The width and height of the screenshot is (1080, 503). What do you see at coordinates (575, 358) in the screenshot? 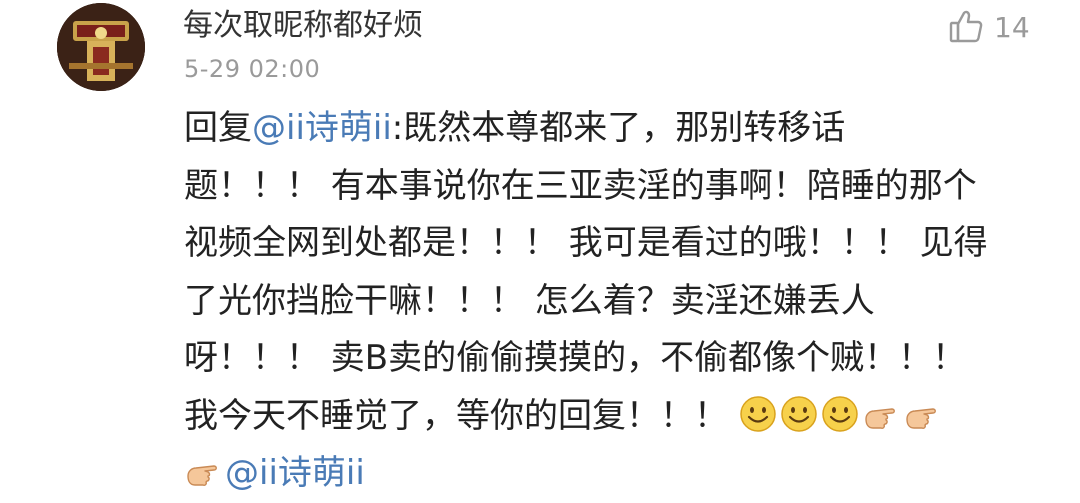
I see `comment-text: 呀！！！ 卖B卖的偷偷摸摸的，不偷都像个贼！！！` at bounding box center [575, 358].